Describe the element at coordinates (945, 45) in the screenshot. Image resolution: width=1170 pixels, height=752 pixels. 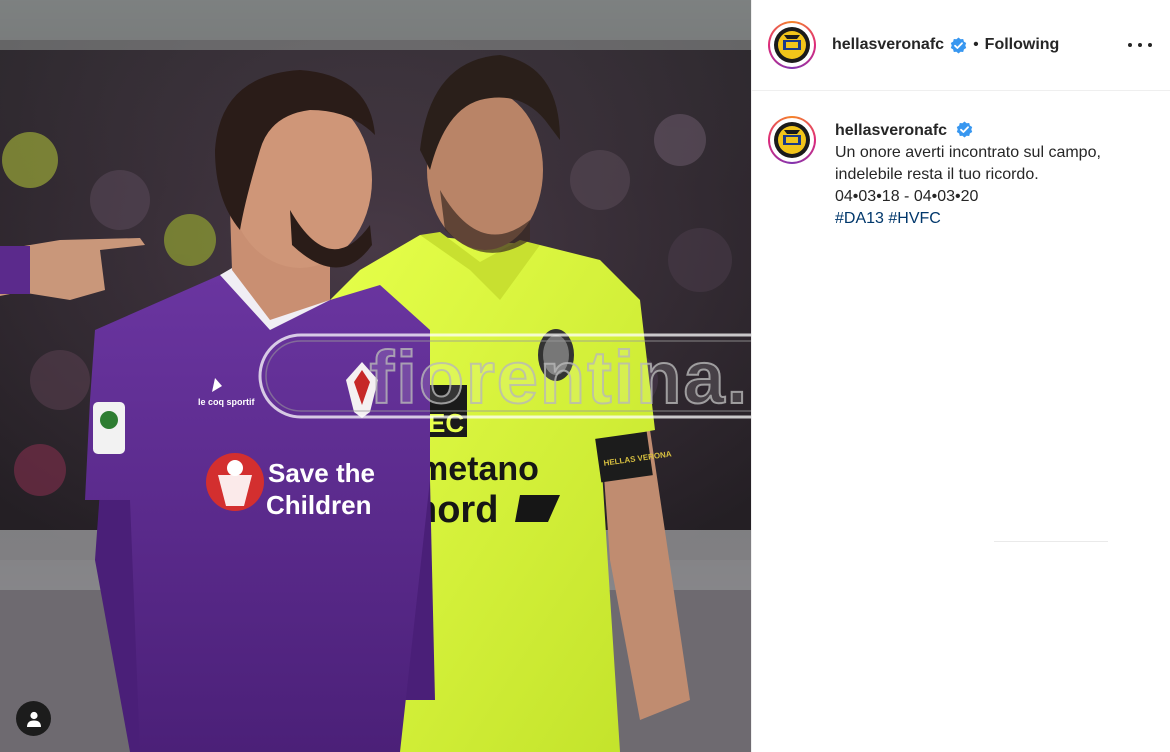
I see `header-account-row: hellasveronafc • Following` at that location.